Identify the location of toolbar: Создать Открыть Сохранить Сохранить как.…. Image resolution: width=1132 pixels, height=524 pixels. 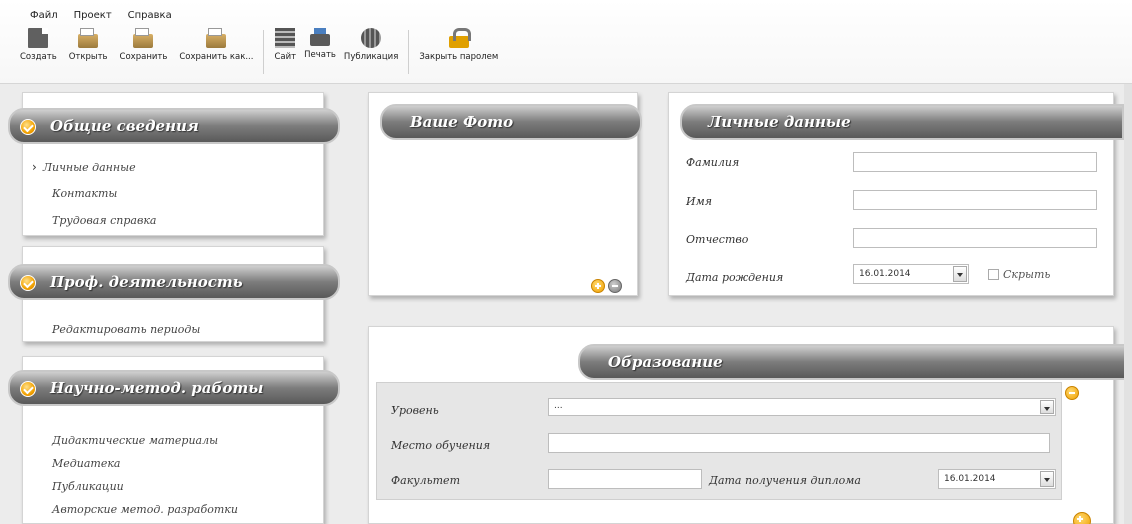
(259, 52).